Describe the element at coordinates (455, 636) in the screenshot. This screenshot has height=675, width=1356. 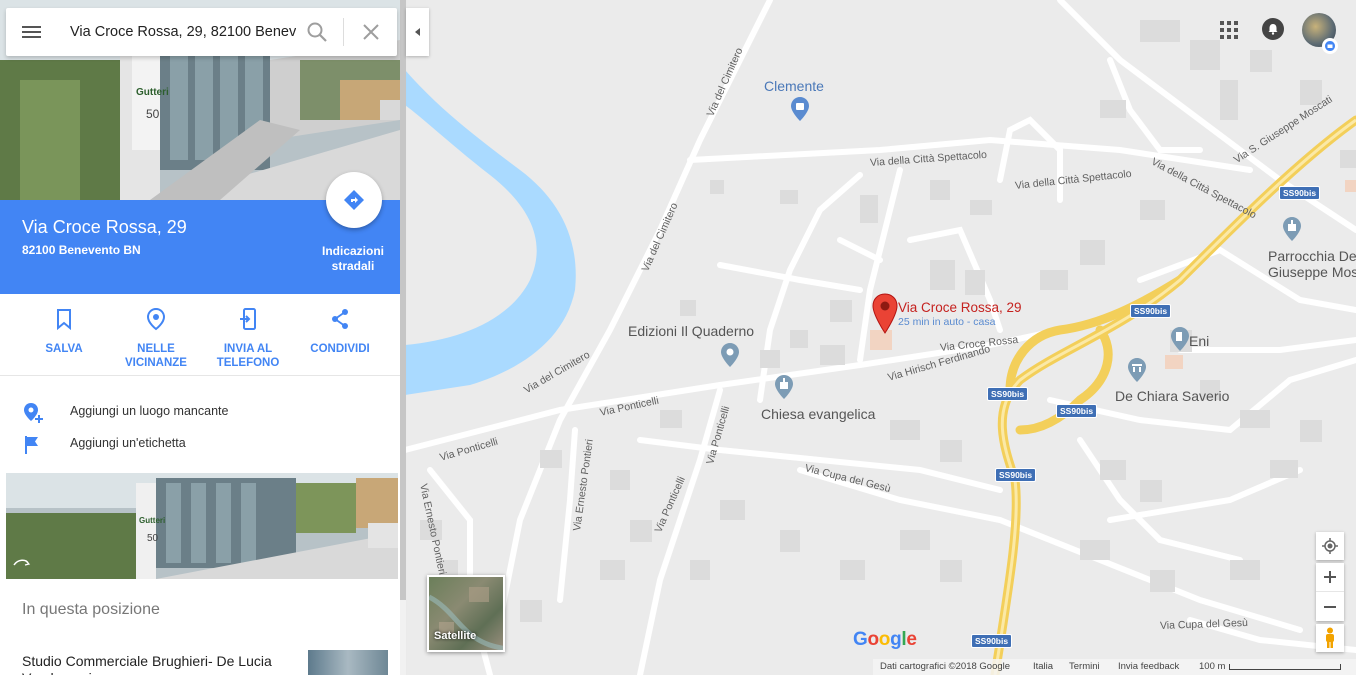
I see `satellite-label: Satellite` at that location.